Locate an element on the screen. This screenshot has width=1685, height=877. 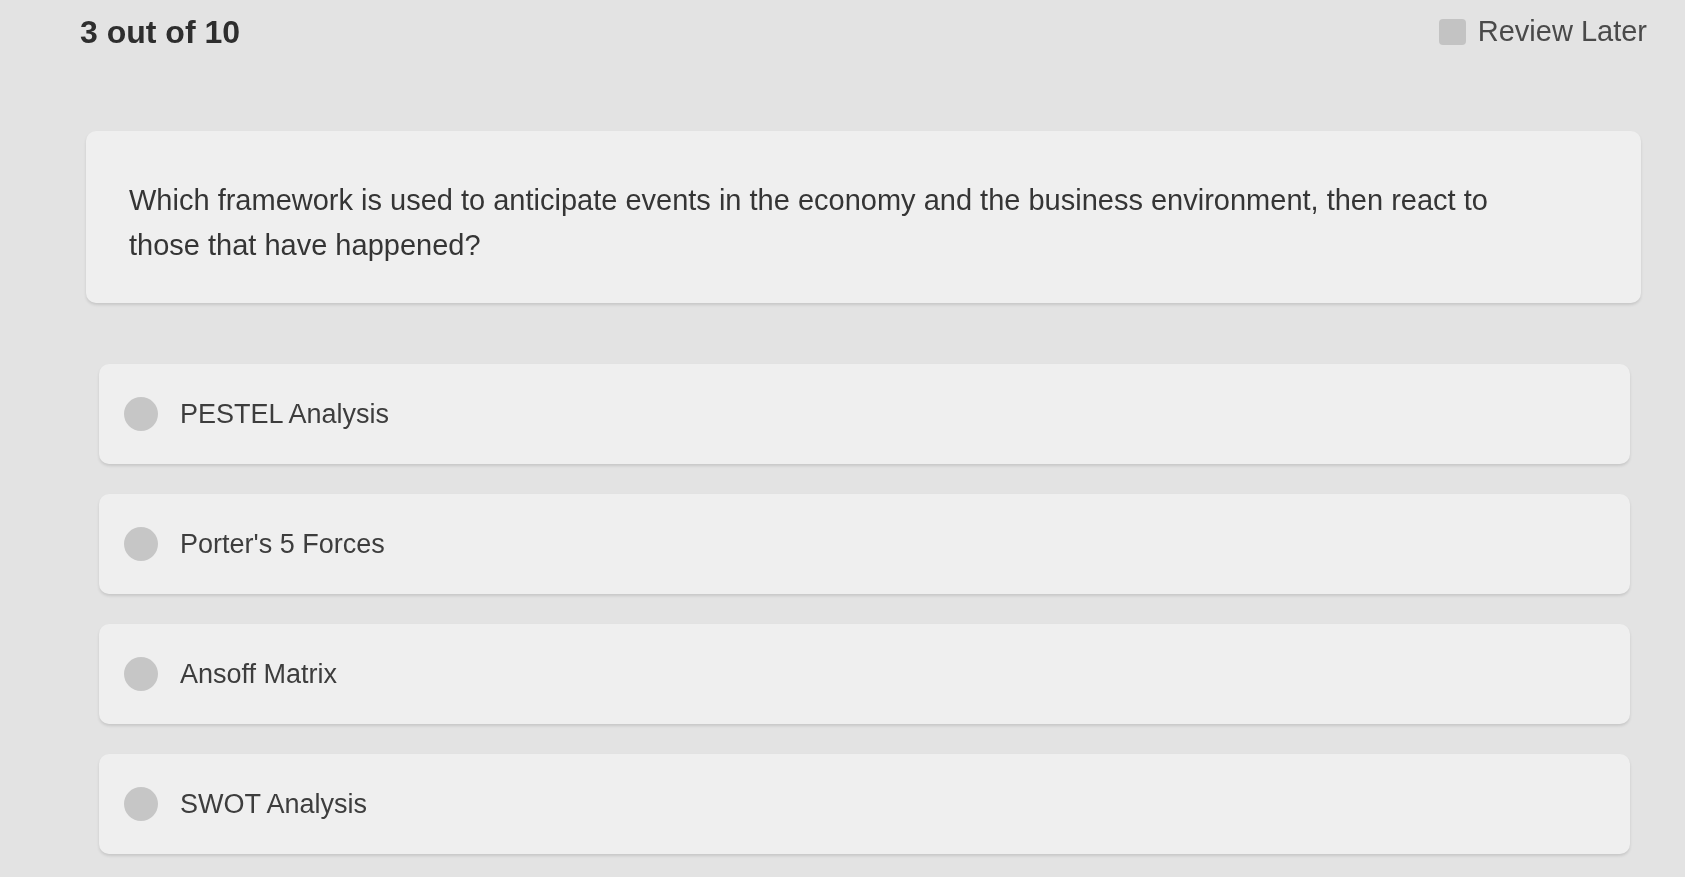
review-later-checkbox: Review Later is located at coordinates (1542, 32).